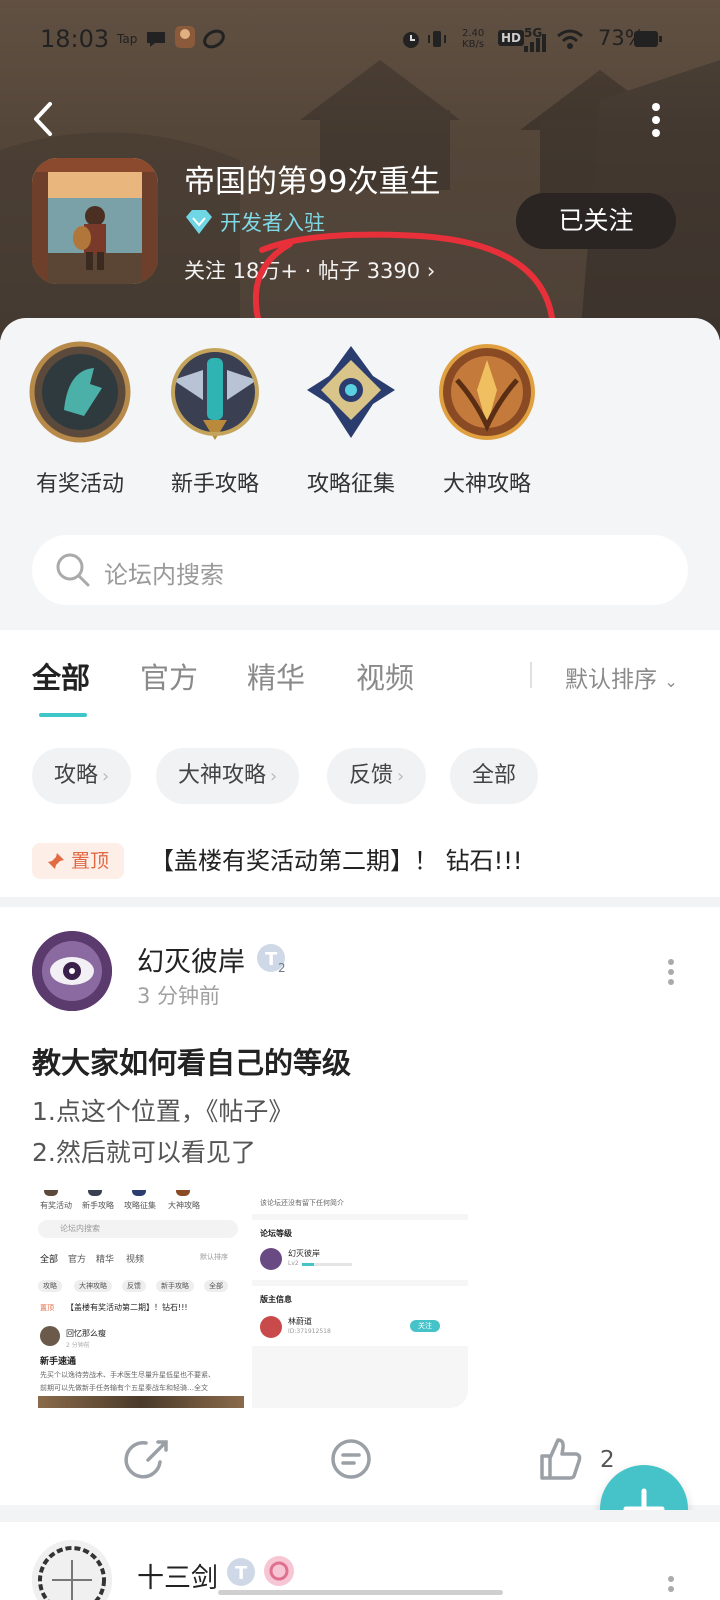 Image resolution: width=720 pixels, height=1600 pixels. I want to click on link-notification-icon, so click(214, 39).